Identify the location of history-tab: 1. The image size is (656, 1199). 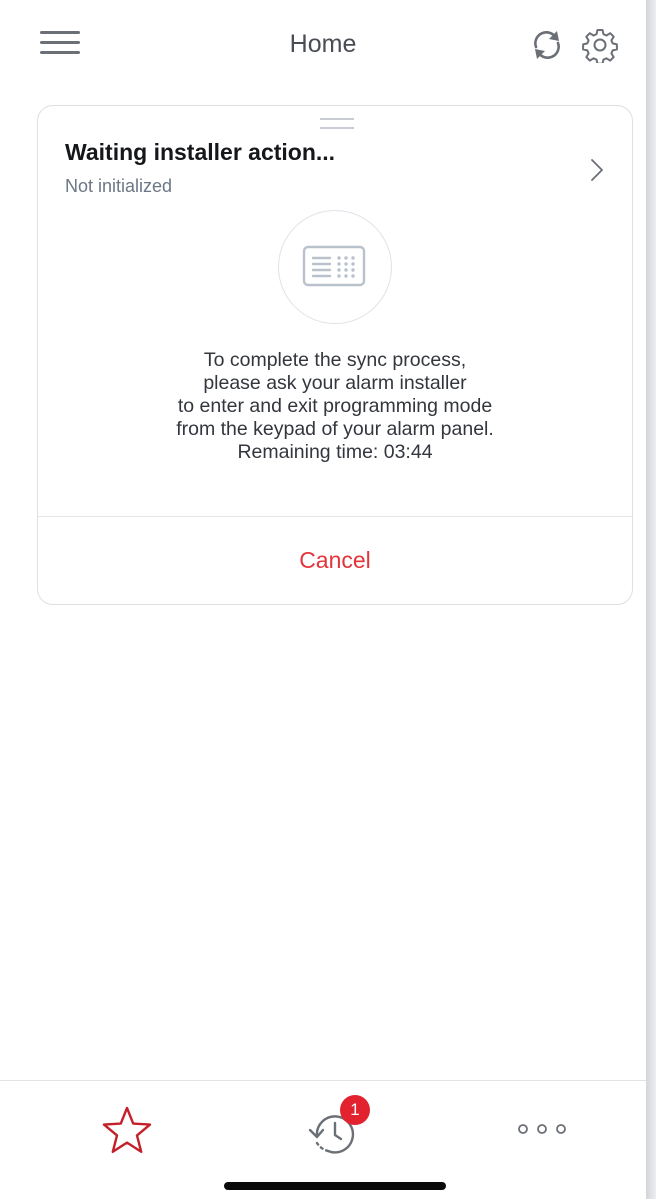
(337, 1128).